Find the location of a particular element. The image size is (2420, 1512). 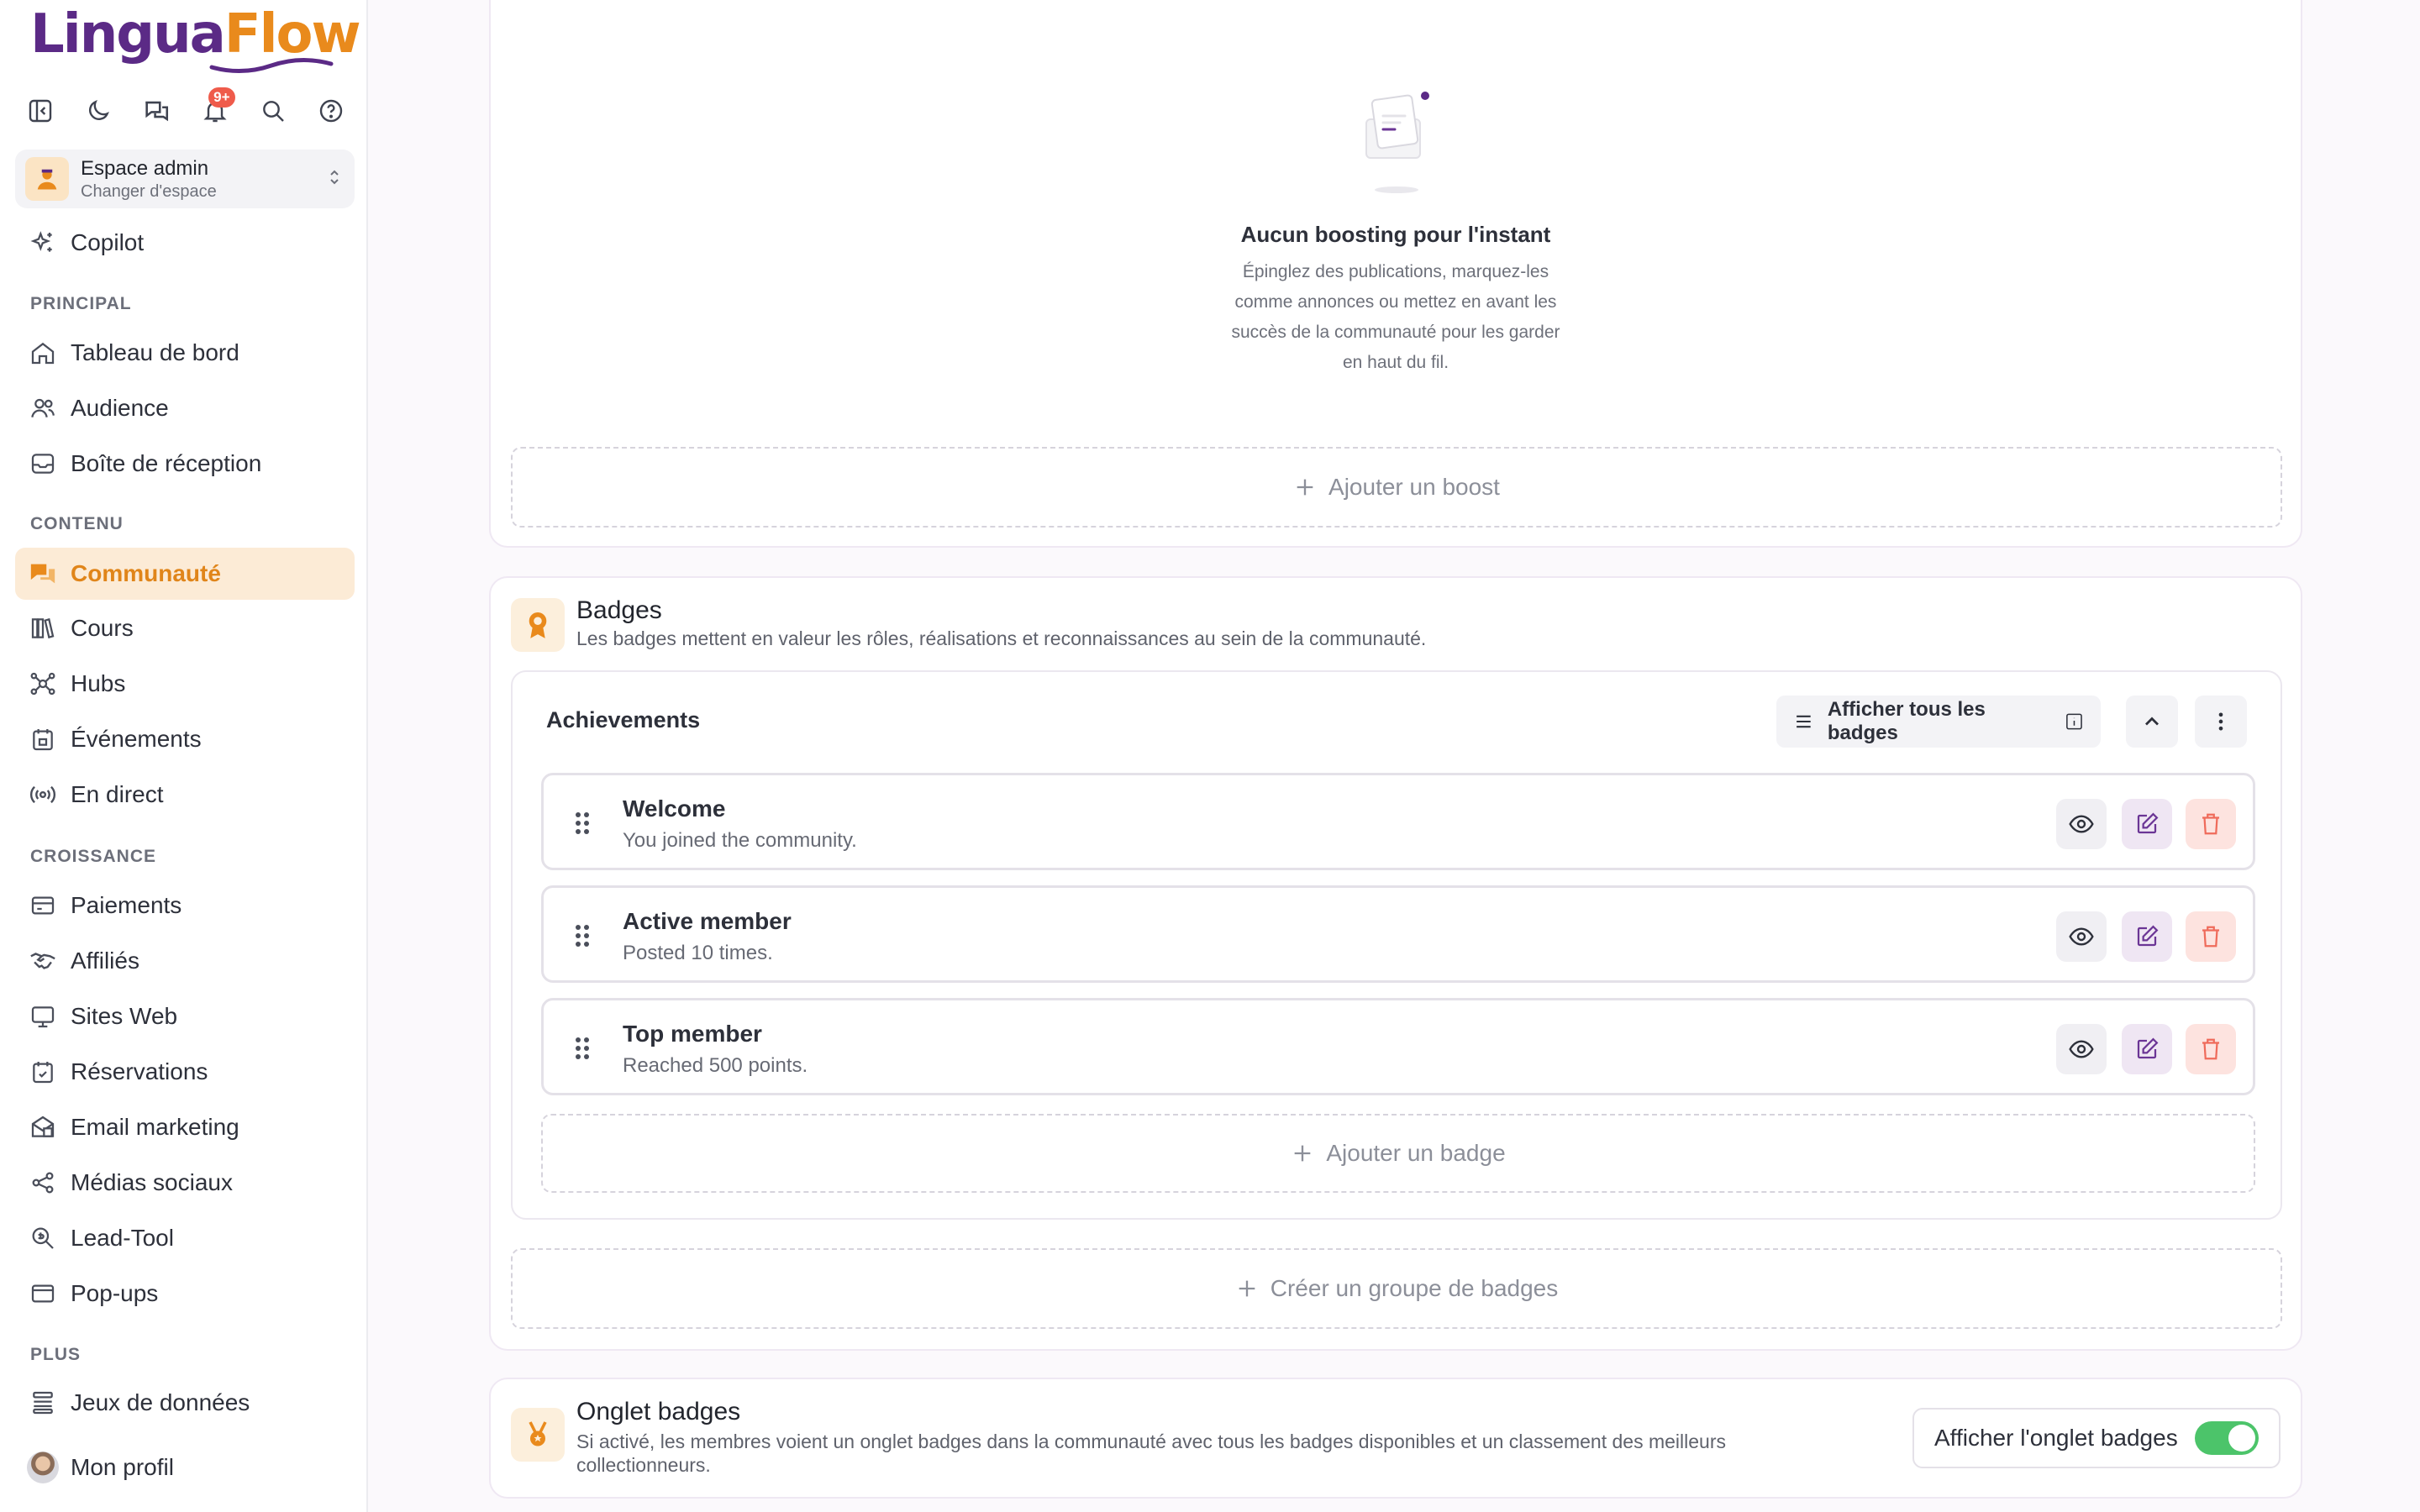

badges-title: Badges is located at coordinates (619, 610).